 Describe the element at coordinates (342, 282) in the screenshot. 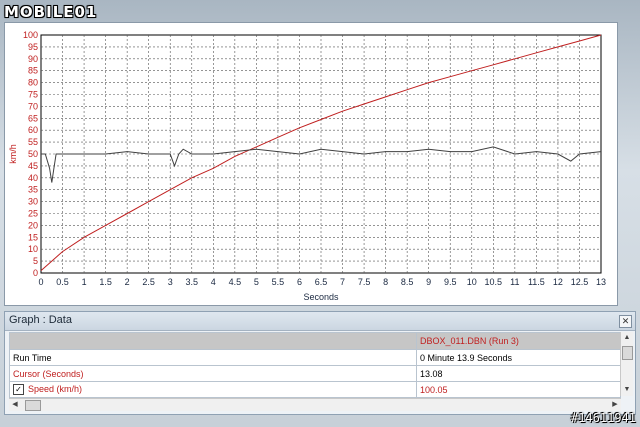

I see `x-tick-label: 7` at that location.